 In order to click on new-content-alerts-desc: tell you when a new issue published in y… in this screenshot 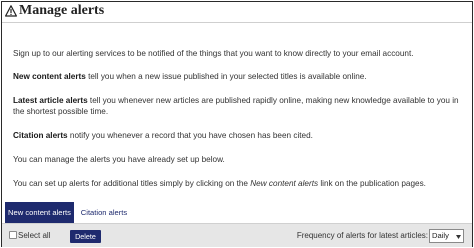, I will do `click(226, 76)`.